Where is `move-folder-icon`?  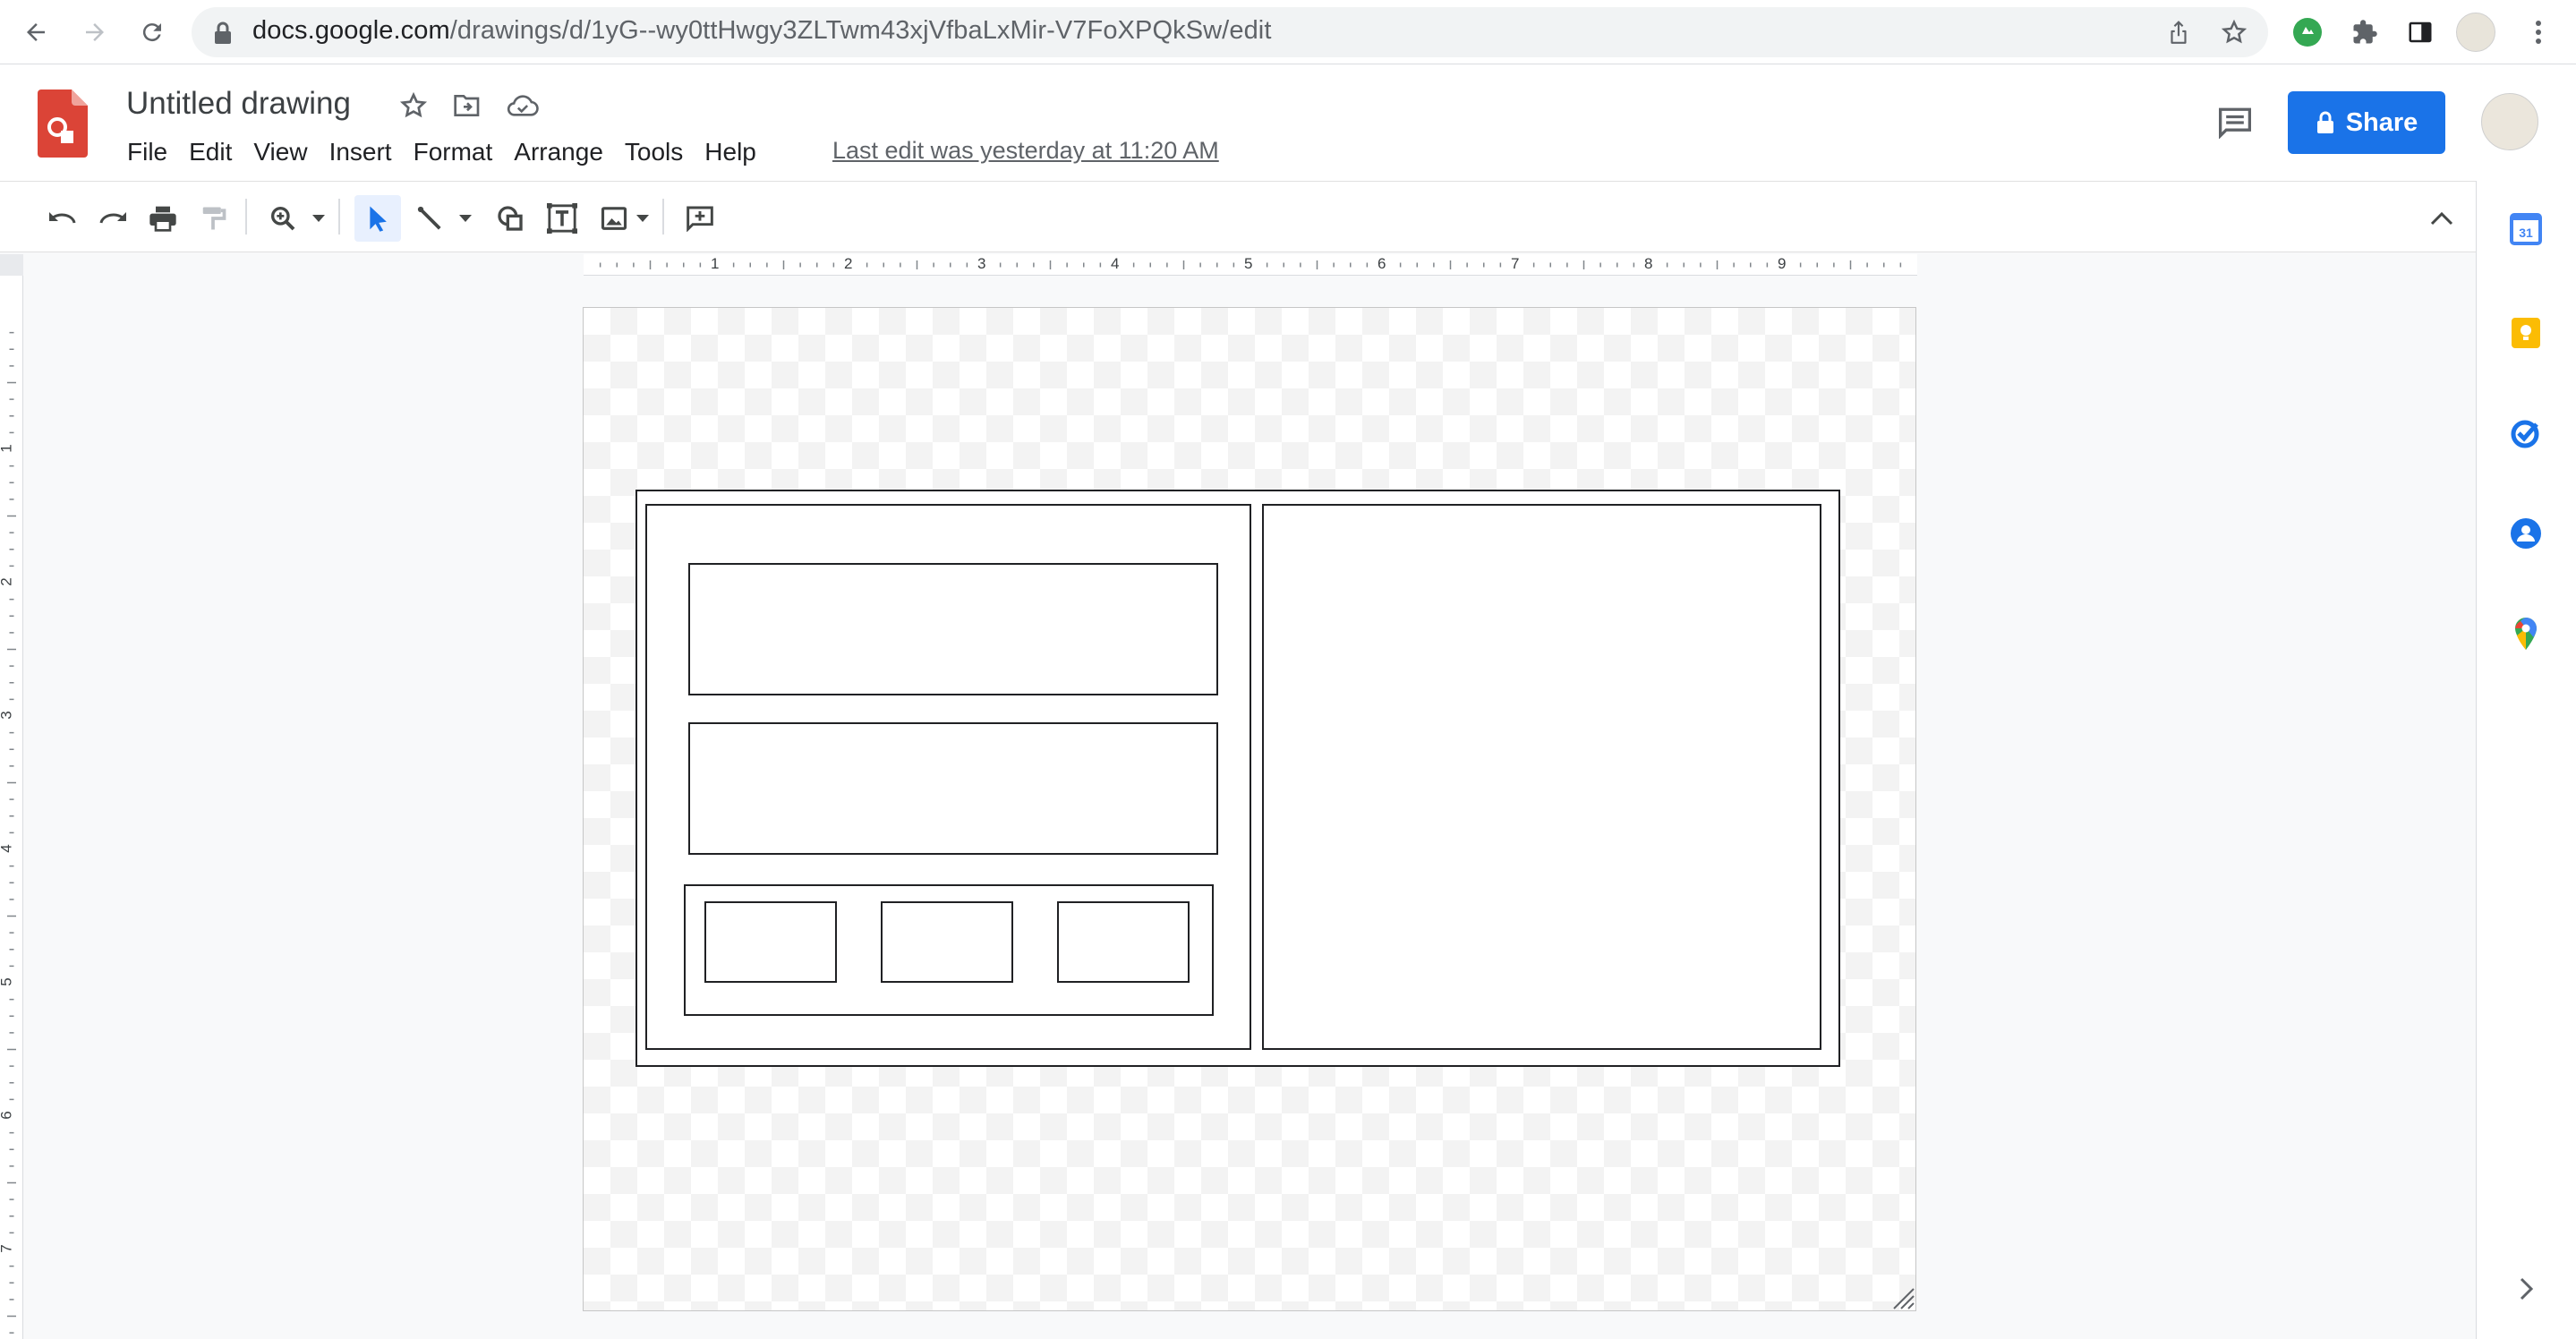
move-folder-icon is located at coordinates (467, 106).